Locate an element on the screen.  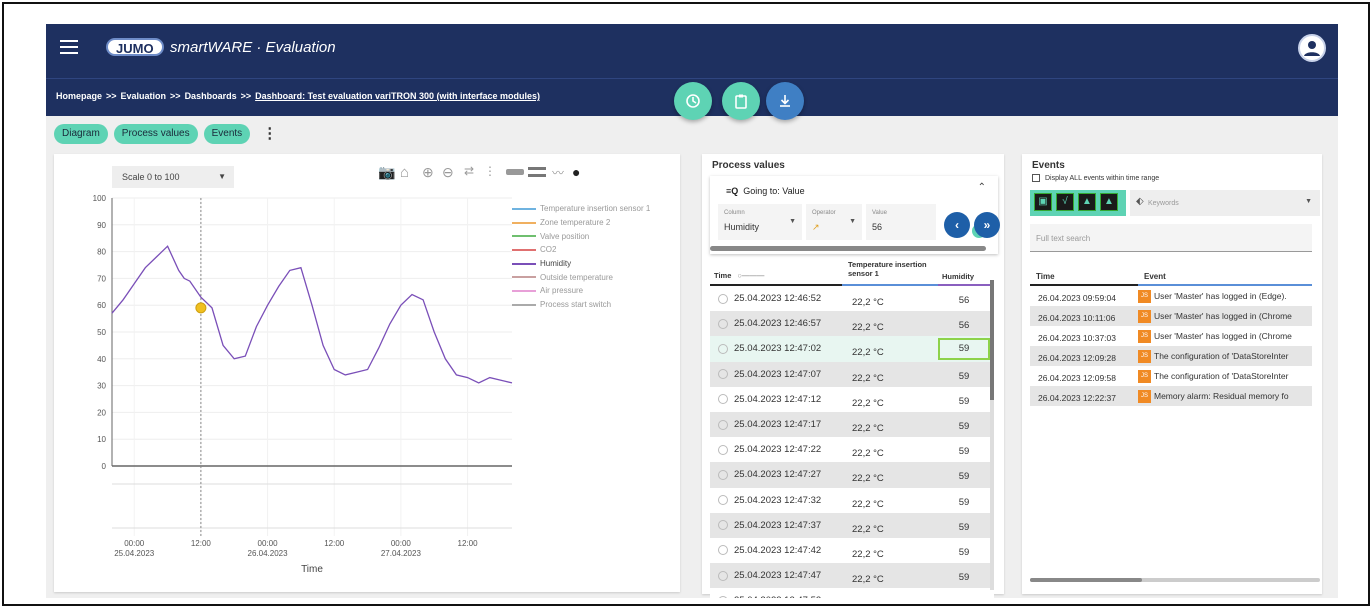
legend-item: Outside temperature is located at coordinates (581, 277).